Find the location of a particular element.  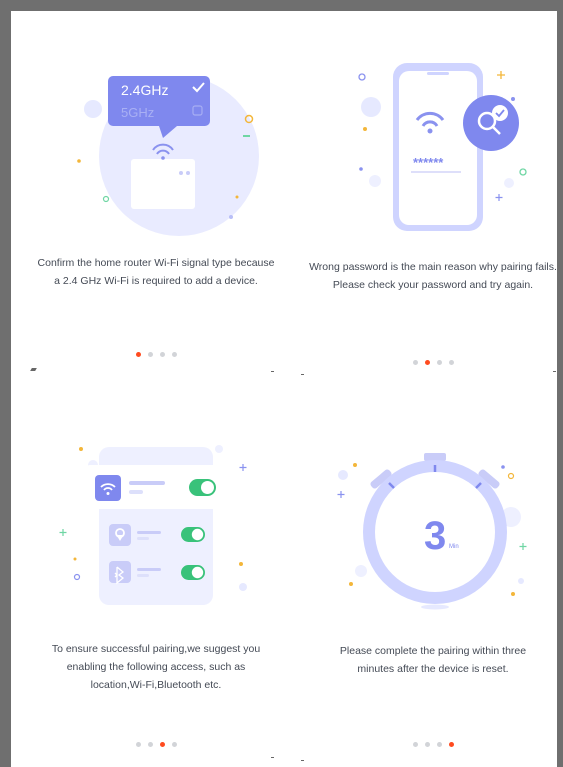

stopwatch-illustration: 3 Min is located at coordinates (432, 531).